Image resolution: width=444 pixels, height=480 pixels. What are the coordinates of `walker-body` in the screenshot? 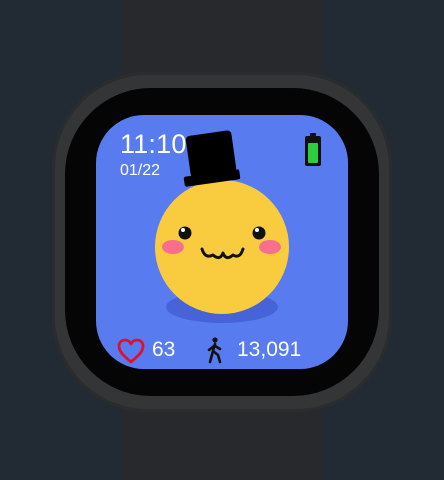 It's located at (214, 353).